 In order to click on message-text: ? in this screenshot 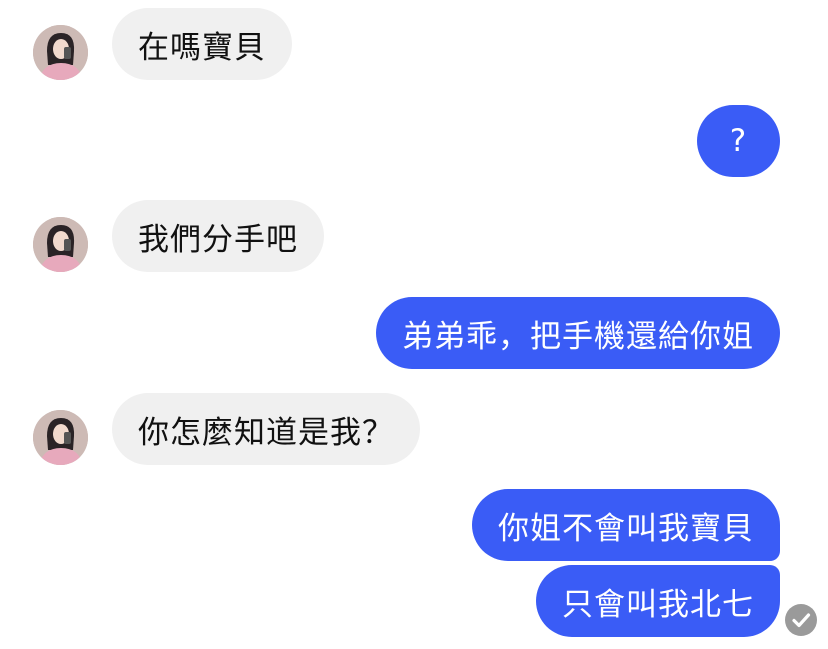, I will do `click(738, 141)`.